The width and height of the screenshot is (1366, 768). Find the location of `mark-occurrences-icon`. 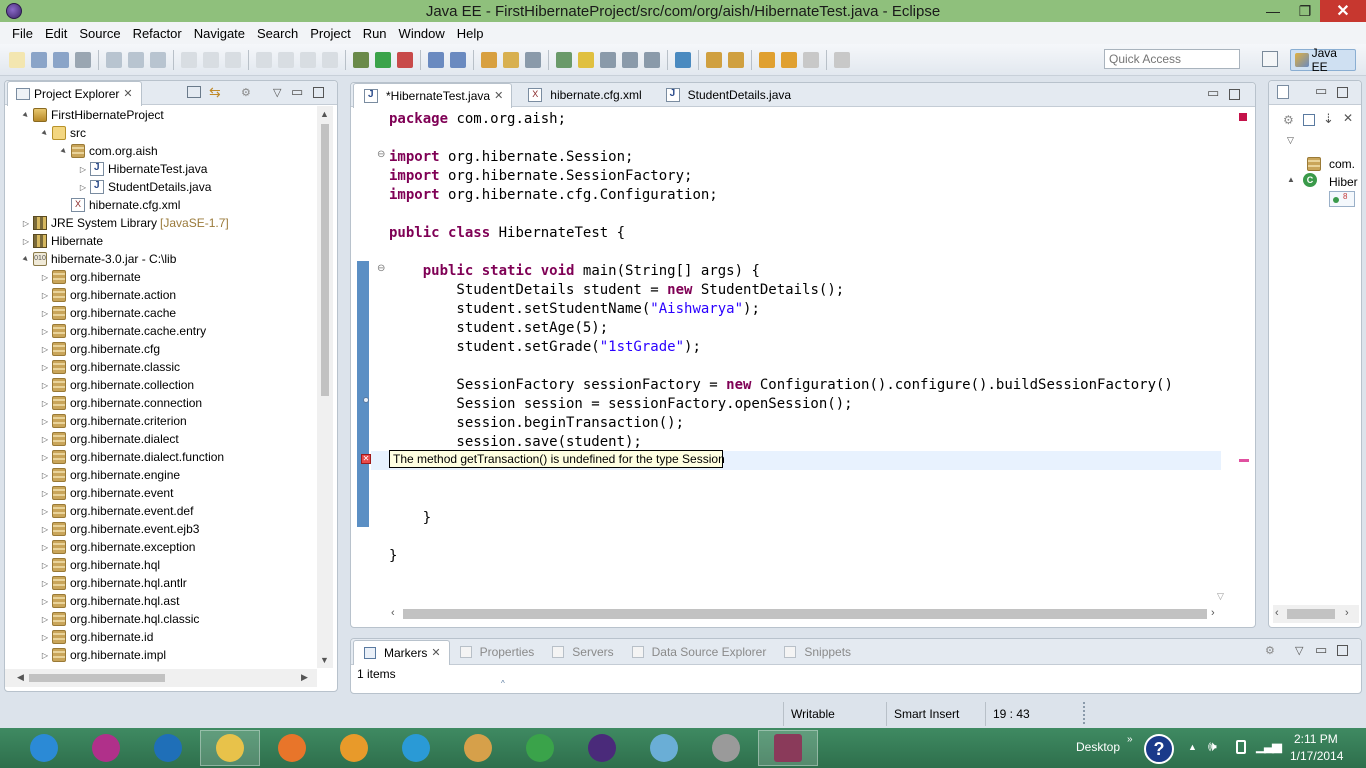

mark-occurrences-icon is located at coordinates (114, 59).